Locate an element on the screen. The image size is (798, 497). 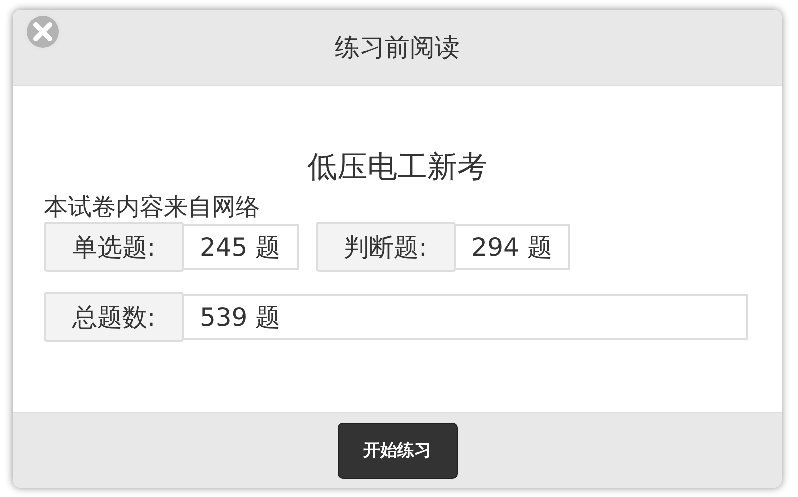
exam-title: 低压电工新考 is located at coordinates (397, 168).